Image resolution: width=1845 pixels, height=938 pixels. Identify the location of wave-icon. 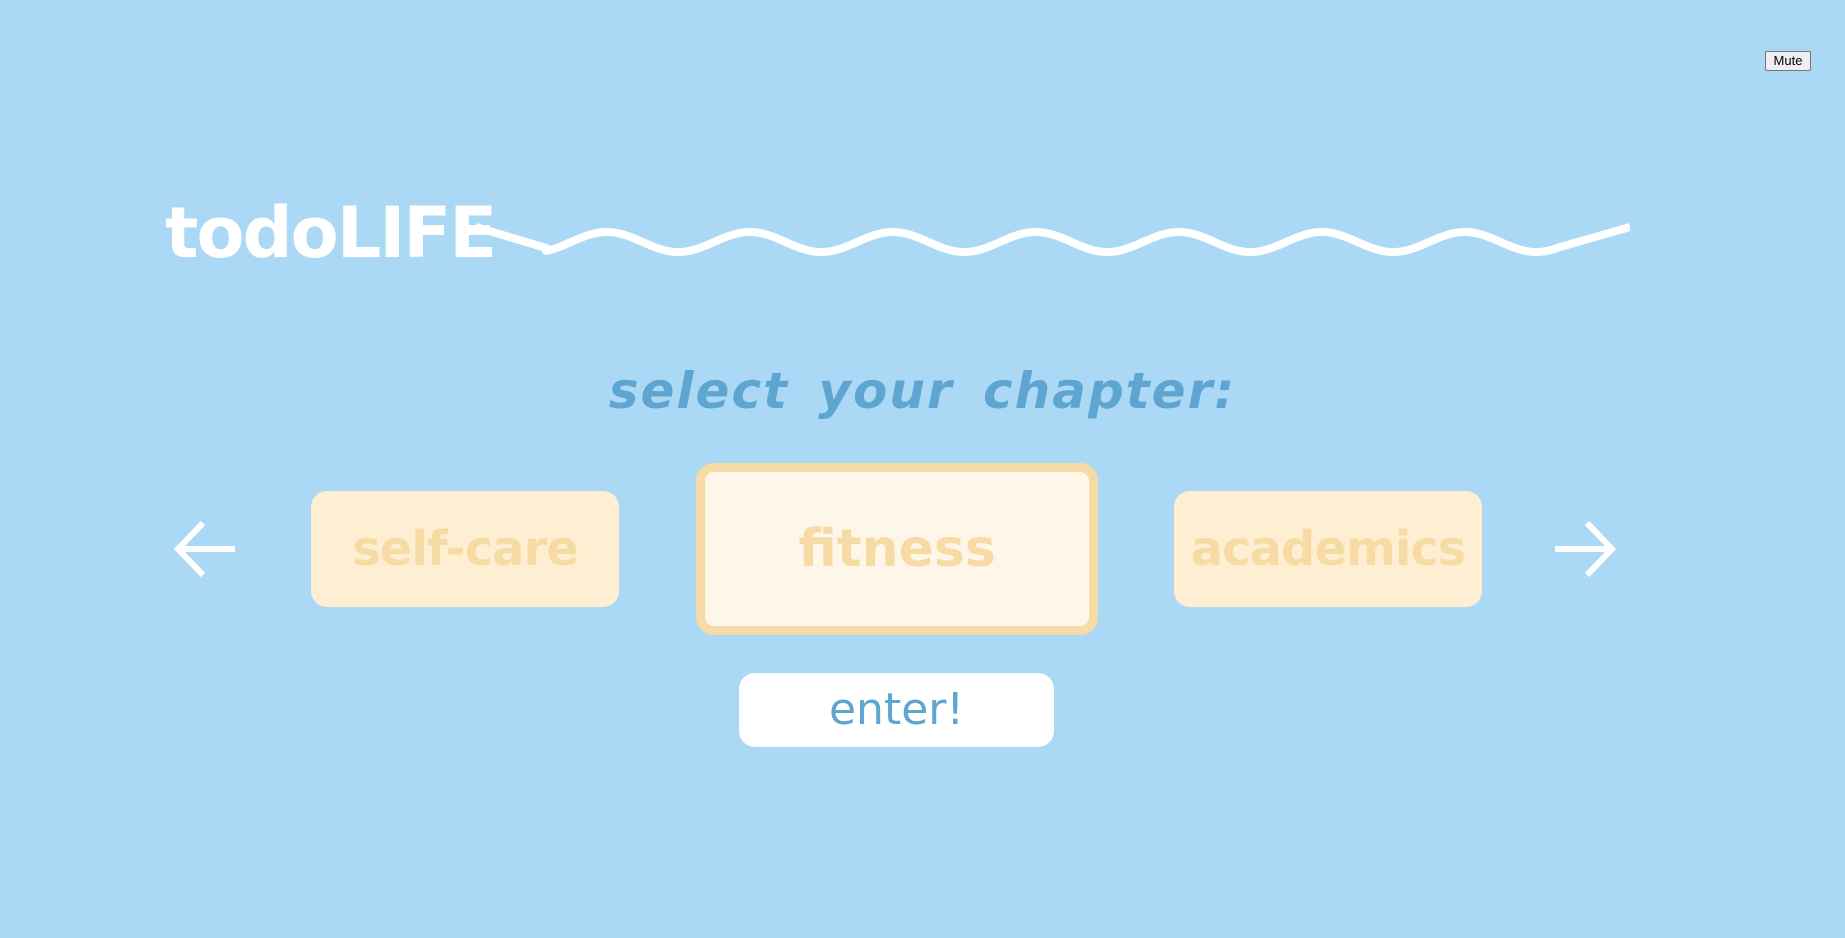
(1053, 239).